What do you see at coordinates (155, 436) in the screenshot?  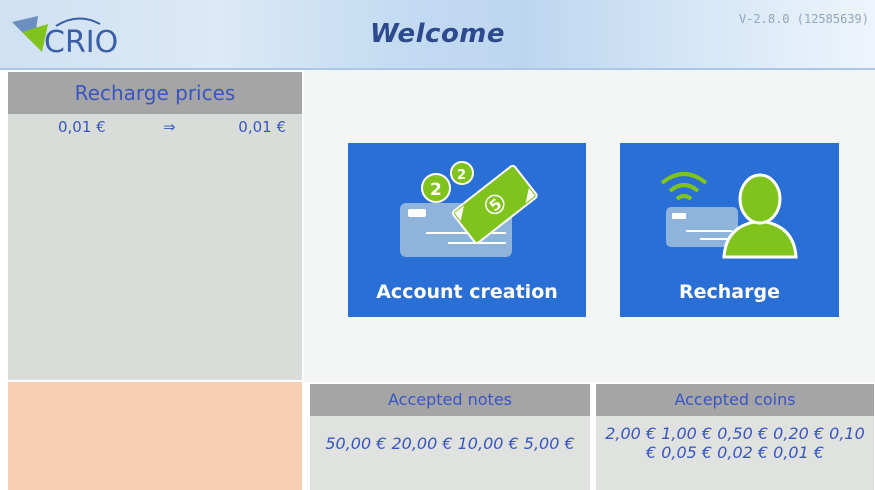 I see `info-panel` at bounding box center [155, 436].